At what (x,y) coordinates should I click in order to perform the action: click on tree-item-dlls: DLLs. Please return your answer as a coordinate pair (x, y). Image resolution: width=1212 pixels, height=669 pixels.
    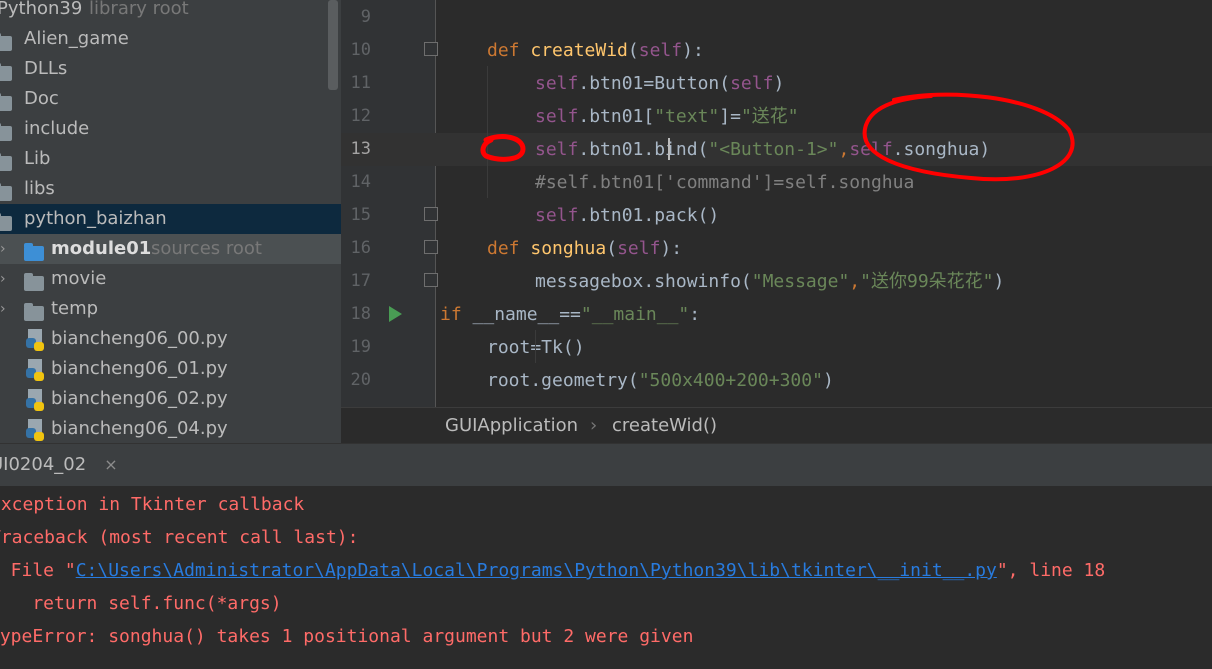
    Looking at the image, I should click on (170, 69).